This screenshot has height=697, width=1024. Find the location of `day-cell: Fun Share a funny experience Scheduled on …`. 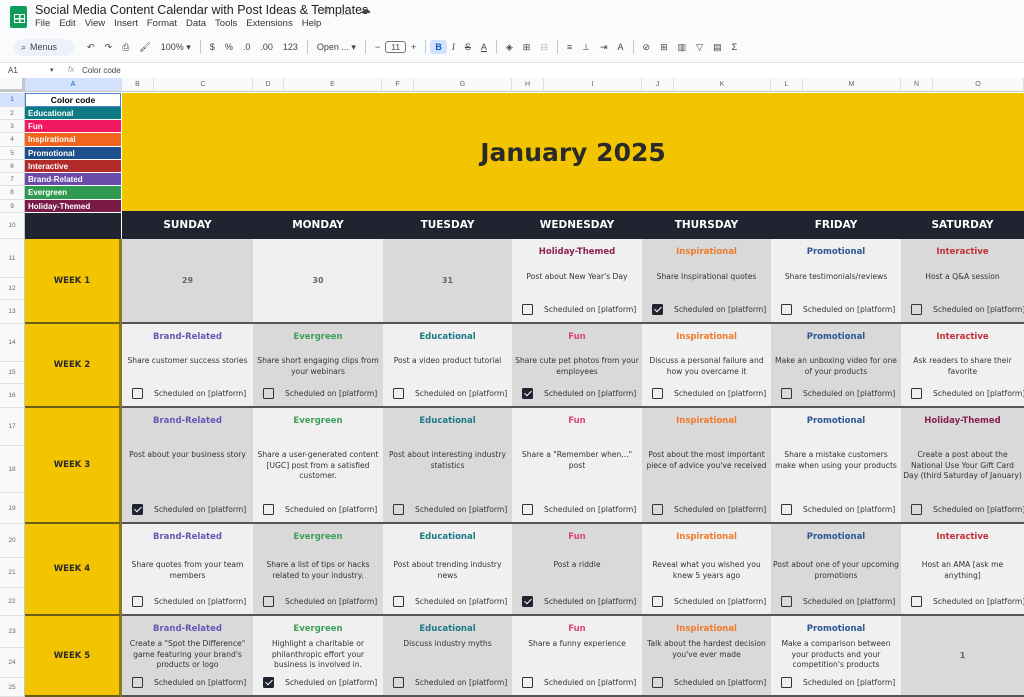

day-cell: Fun Share a funny experience Scheduled on … is located at coordinates (577, 656).